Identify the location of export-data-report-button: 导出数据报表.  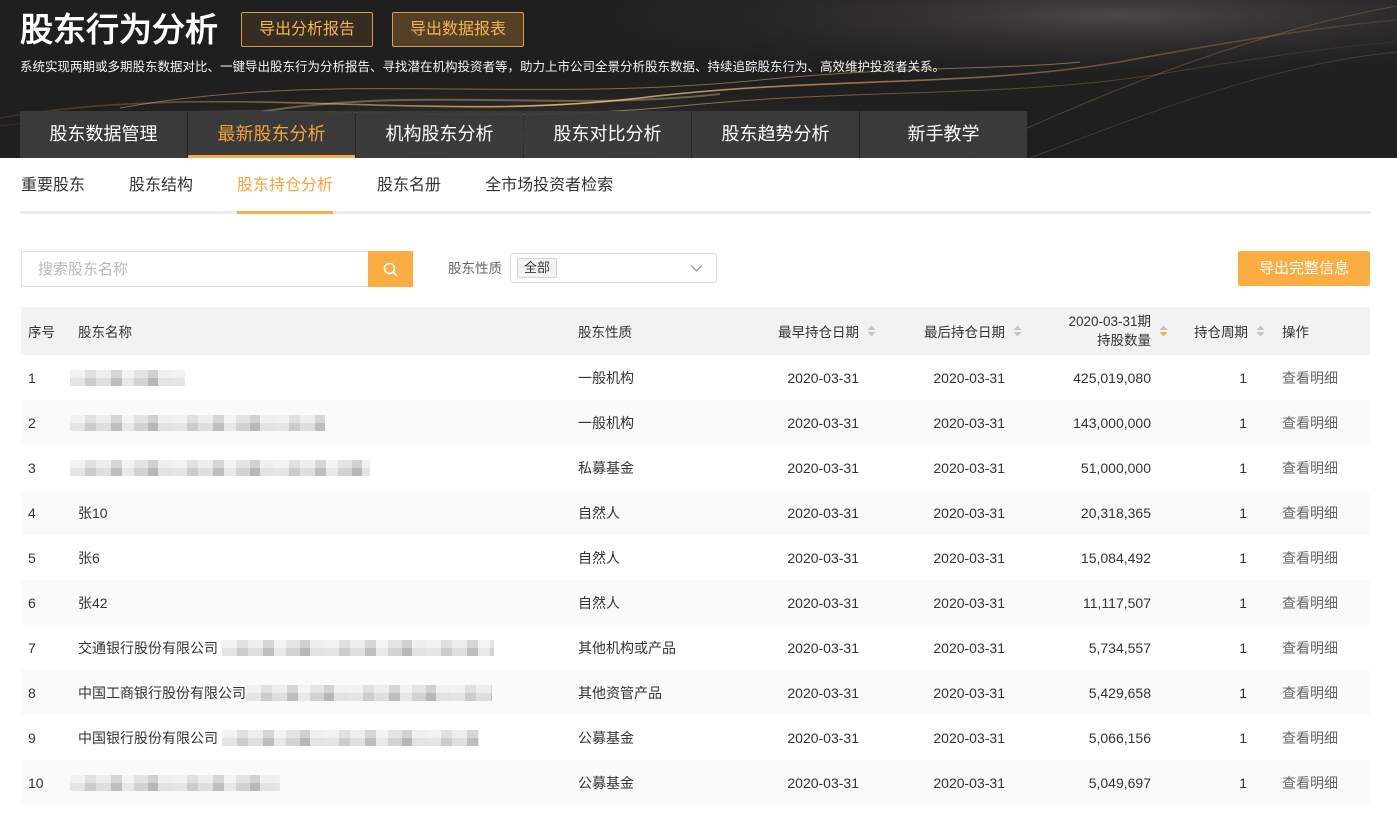
(458, 29).